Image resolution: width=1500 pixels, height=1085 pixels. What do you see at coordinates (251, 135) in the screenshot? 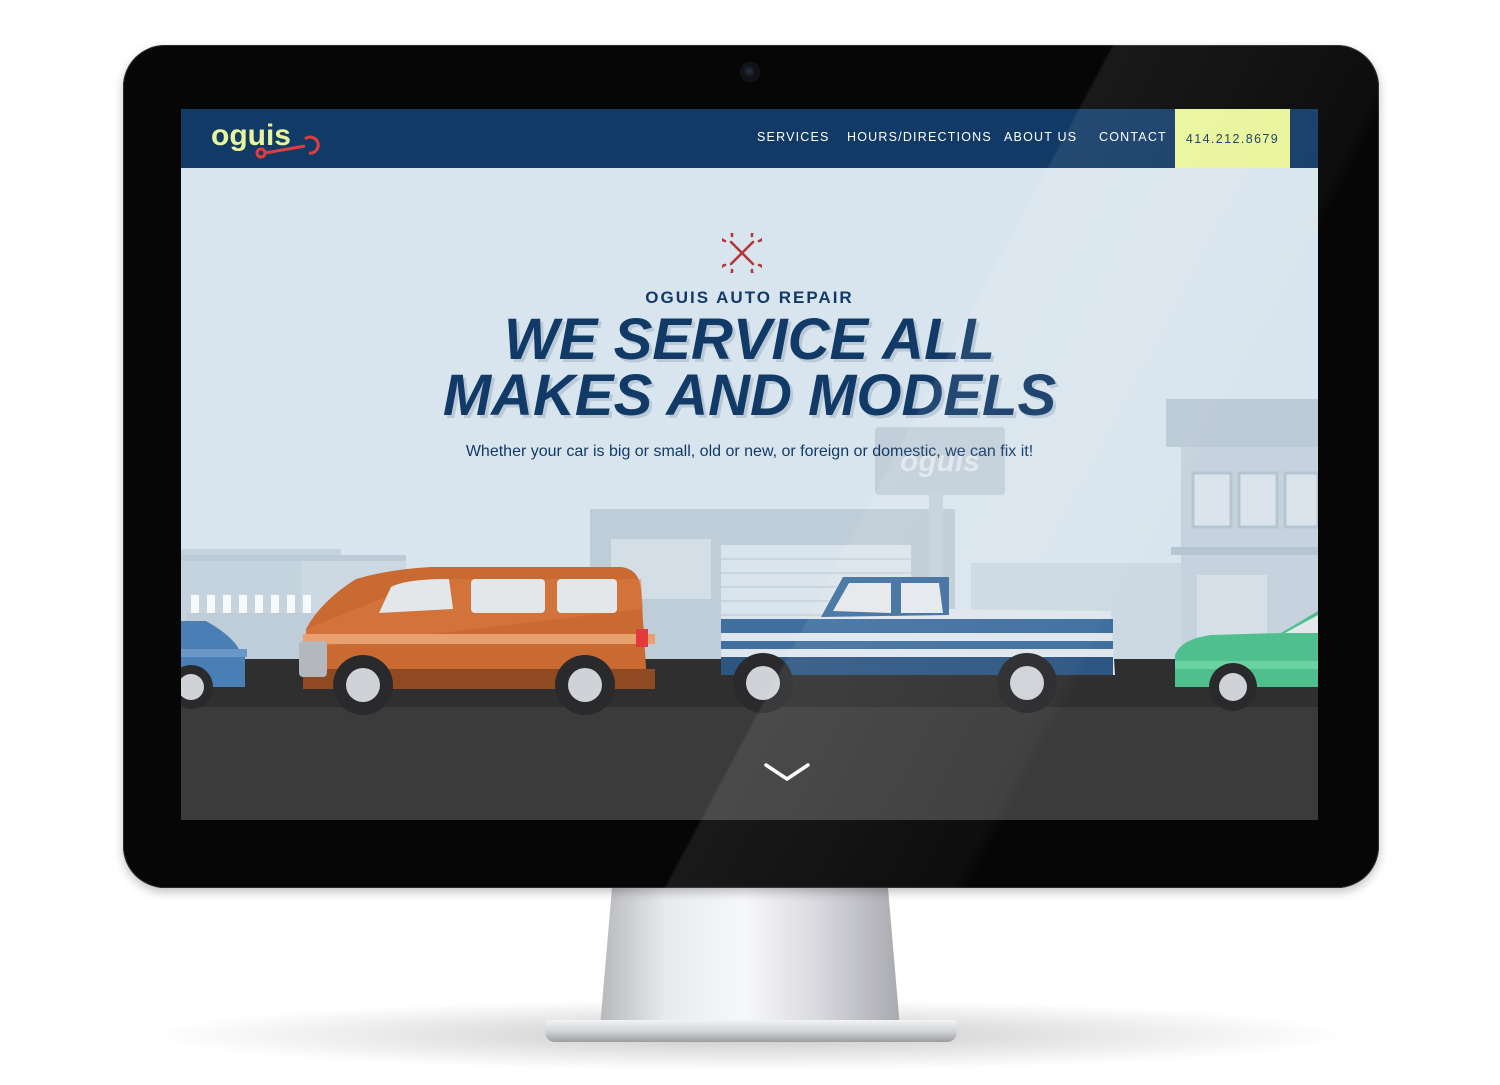
I see `svg-text: oguis` at bounding box center [251, 135].